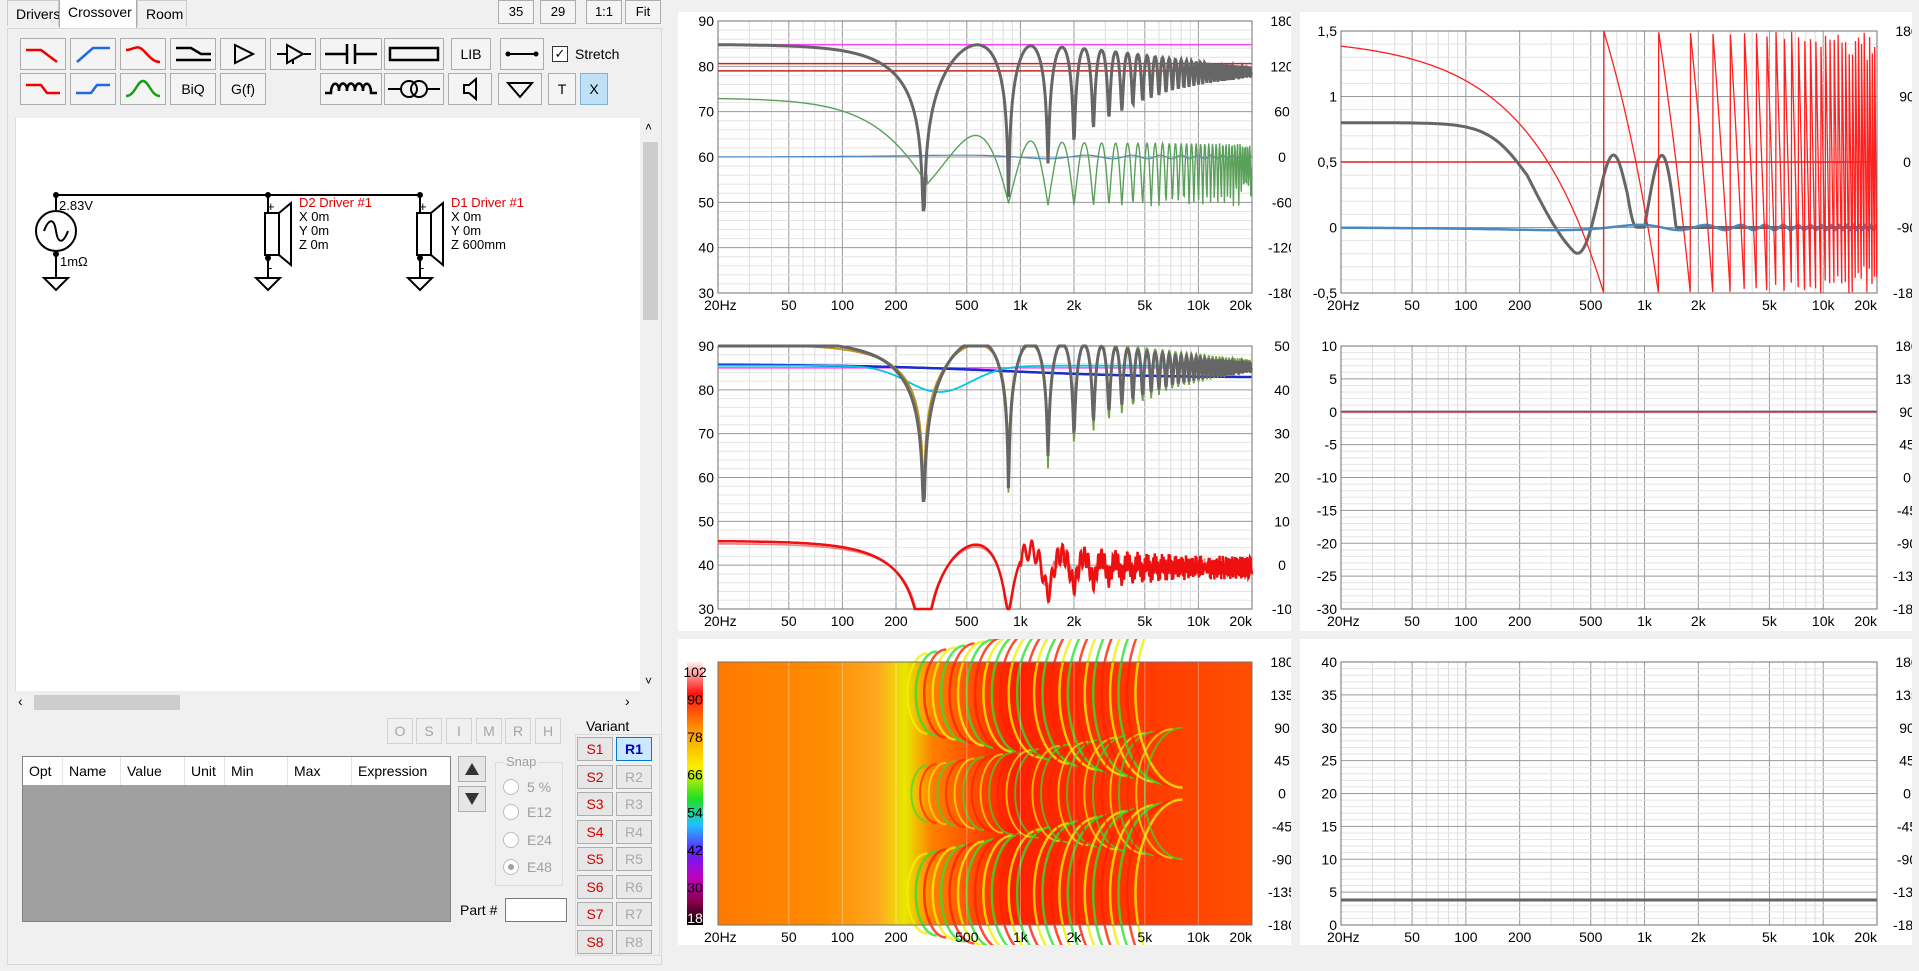  What do you see at coordinates (20, 701) in the screenshot?
I see `scroll-left-icon: ‹` at bounding box center [20, 701].